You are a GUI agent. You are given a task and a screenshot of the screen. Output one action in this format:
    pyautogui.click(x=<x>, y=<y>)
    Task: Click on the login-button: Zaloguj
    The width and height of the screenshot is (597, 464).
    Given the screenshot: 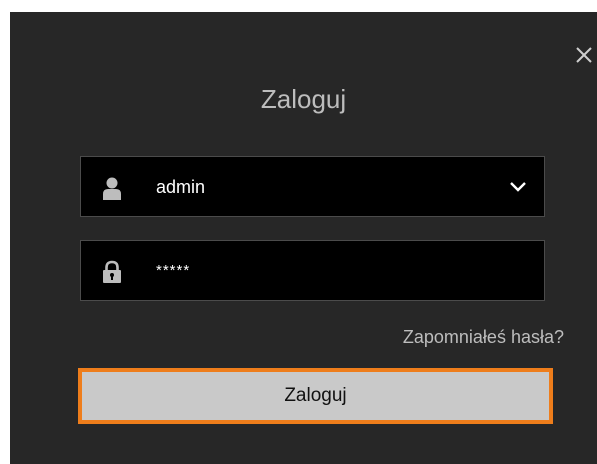 What is the action you would take?
    pyautogui.click(x=315, y=396)
    